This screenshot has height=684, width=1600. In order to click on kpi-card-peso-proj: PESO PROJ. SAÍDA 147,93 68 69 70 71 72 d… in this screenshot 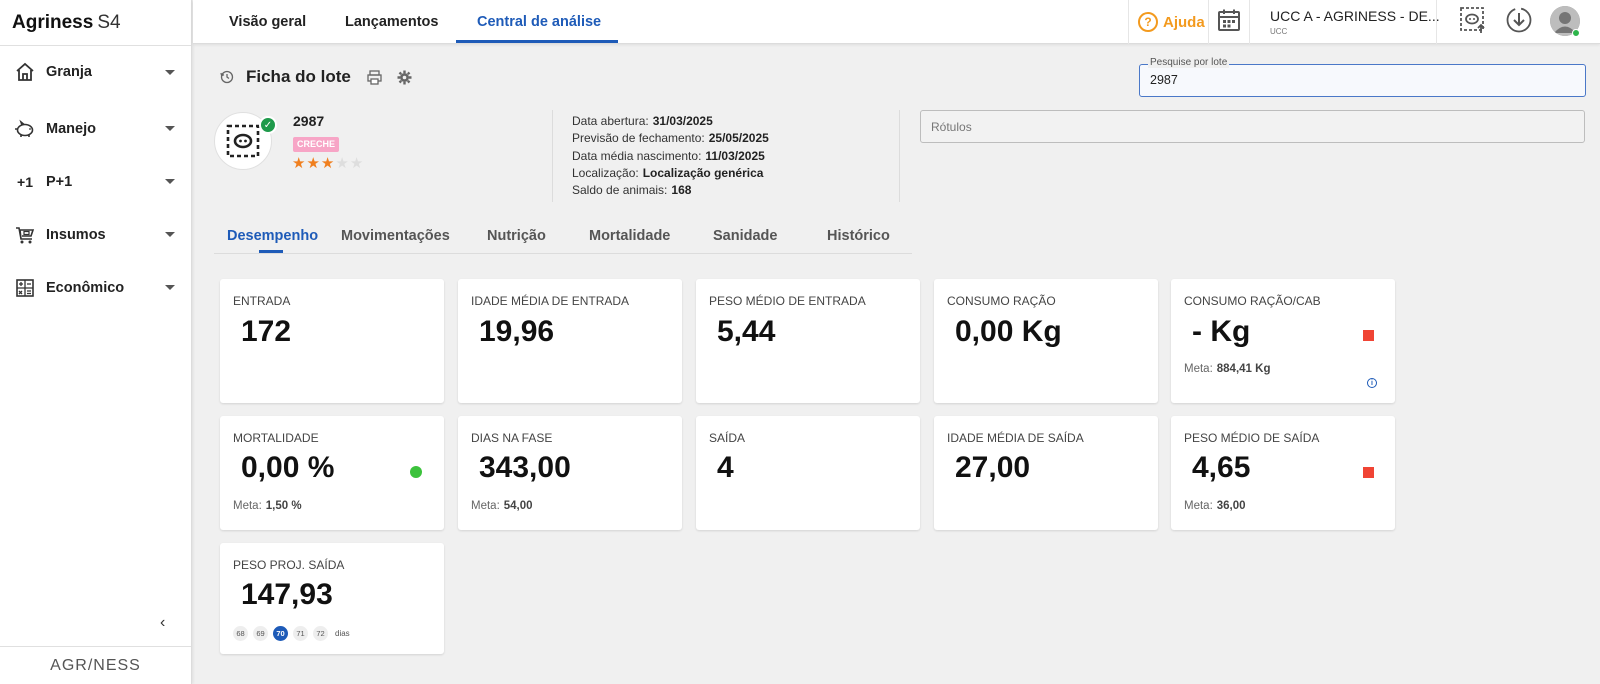, I will do `click(332, 598)`.